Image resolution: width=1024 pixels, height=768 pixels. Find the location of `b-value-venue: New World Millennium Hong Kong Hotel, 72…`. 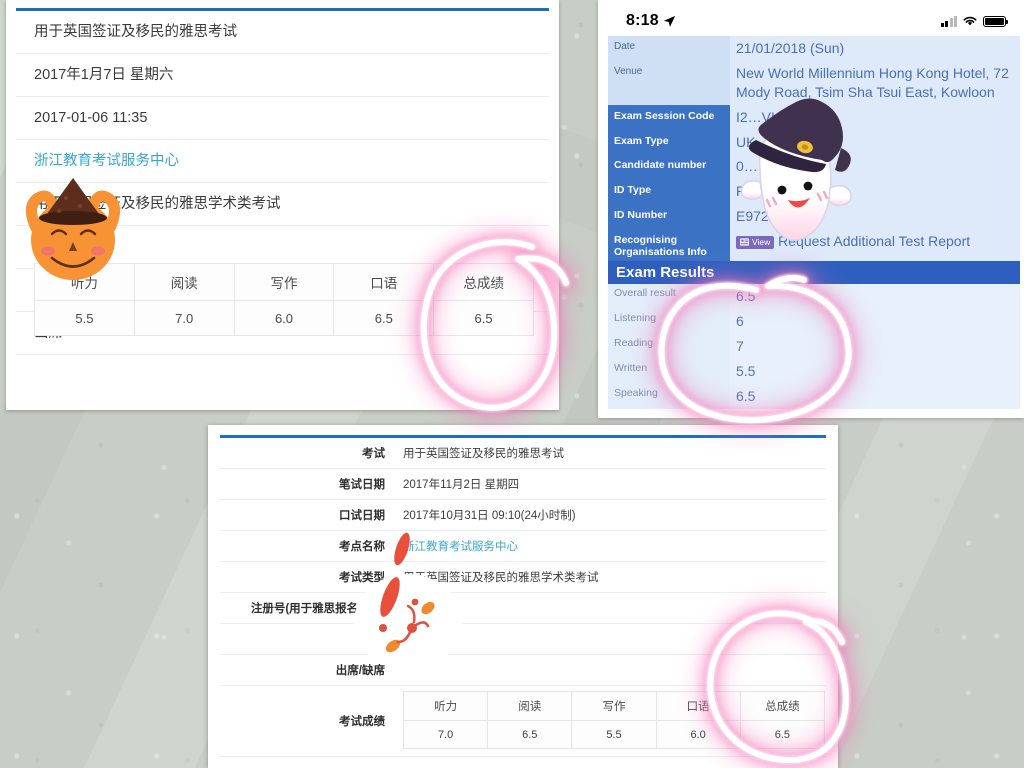

b-value-venue: New World Millennium Hong Kong Hotel, 72… is located at coordinates (875, 82).